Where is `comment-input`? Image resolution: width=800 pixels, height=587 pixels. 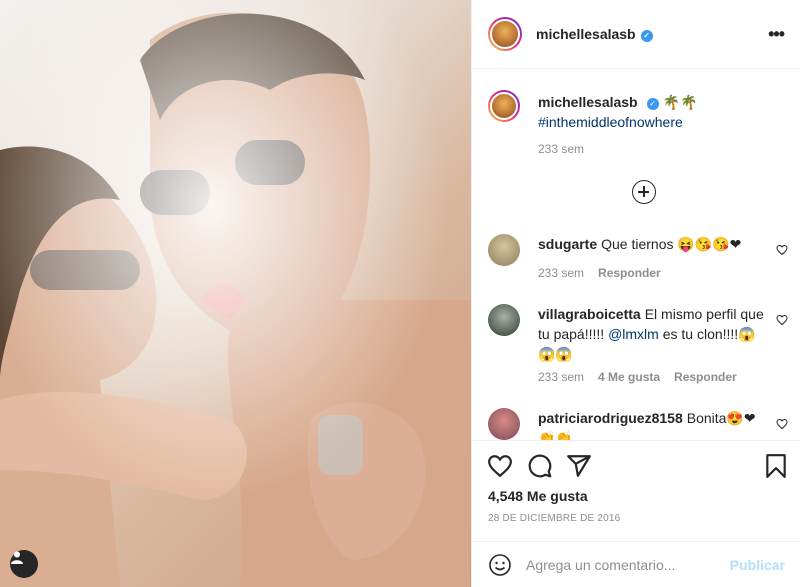
comment-input is located at coordinates (628, 564).